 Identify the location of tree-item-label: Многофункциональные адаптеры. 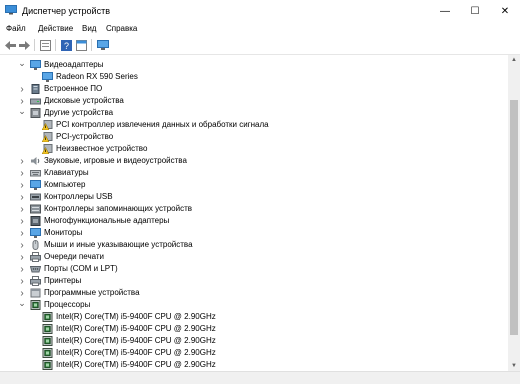
(107, 220).